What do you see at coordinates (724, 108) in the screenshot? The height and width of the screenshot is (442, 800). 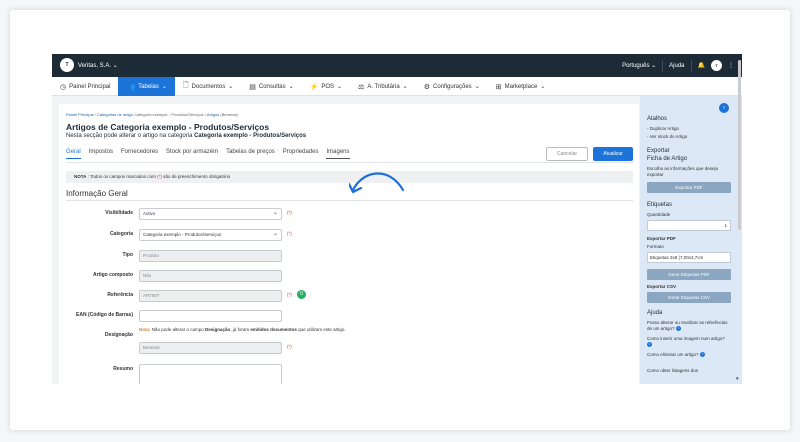 I see `collapse-sidebar-icon: ›` at bounding box center [724, 108].